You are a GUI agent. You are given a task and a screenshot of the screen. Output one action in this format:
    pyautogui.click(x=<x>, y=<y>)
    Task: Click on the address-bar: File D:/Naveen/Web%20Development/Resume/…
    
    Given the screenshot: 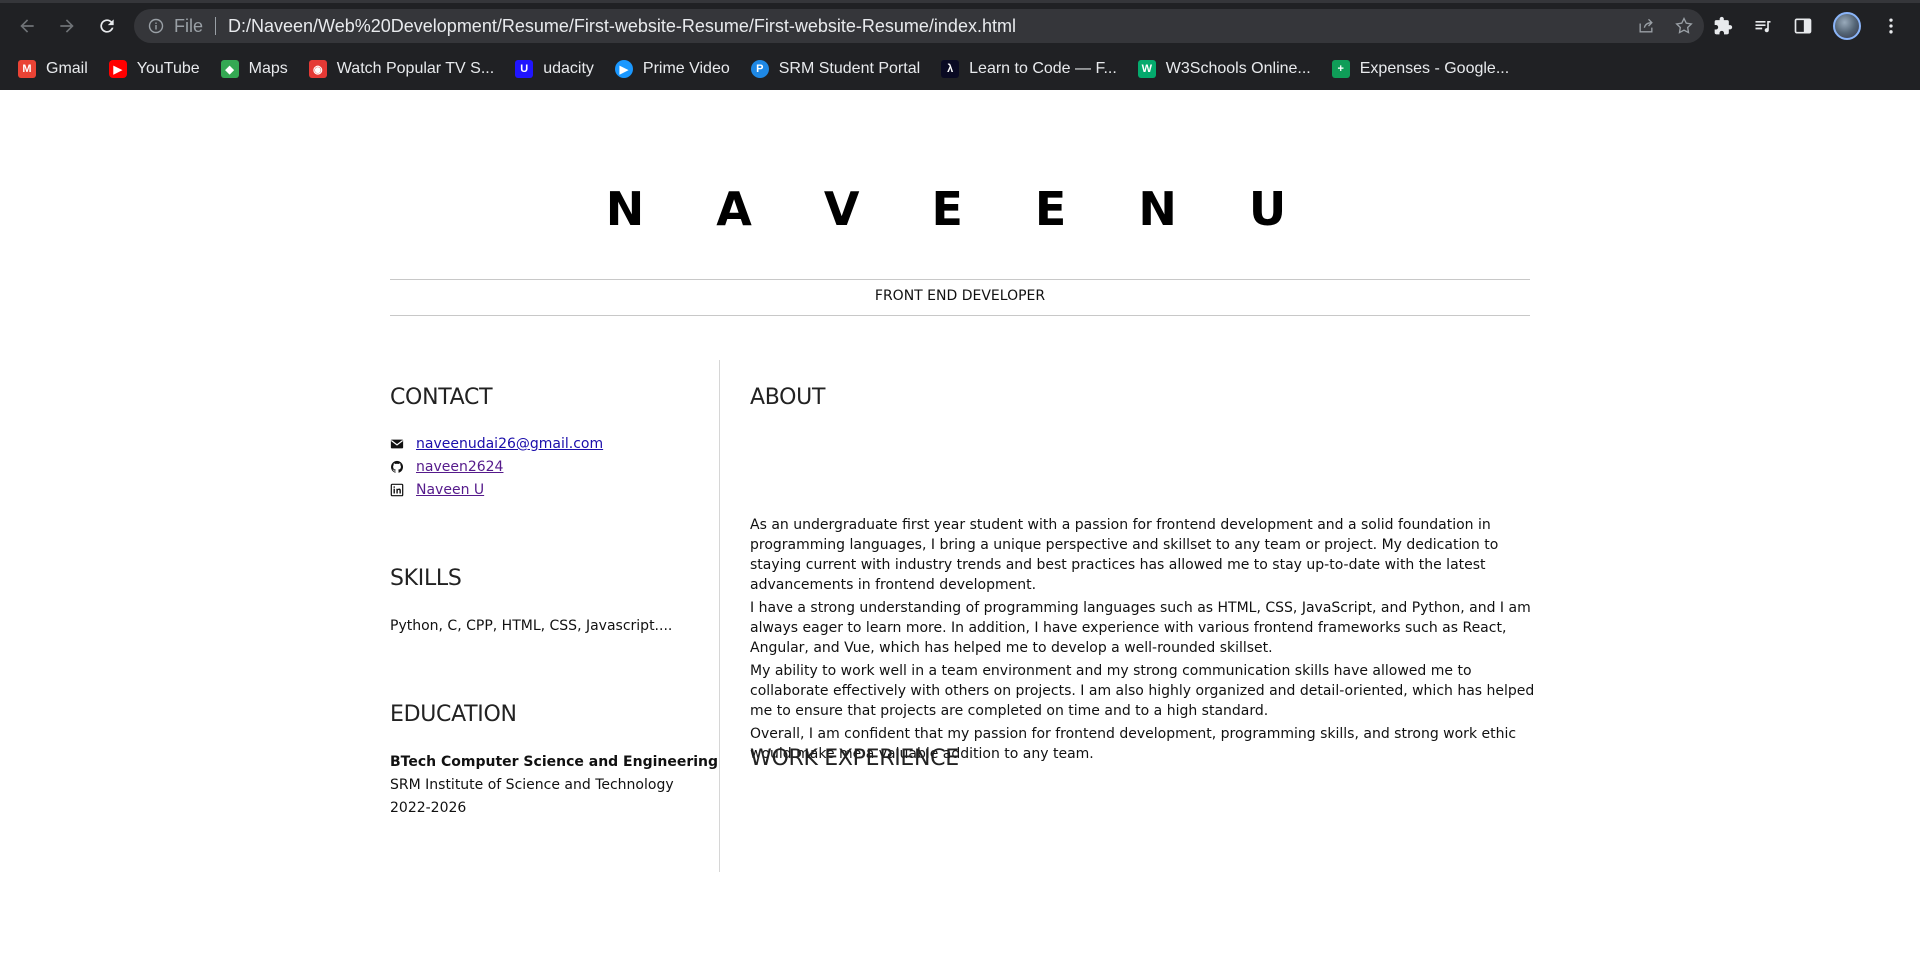 What is the action you would take?
    pyautogui.click(x=919, y=26)
    